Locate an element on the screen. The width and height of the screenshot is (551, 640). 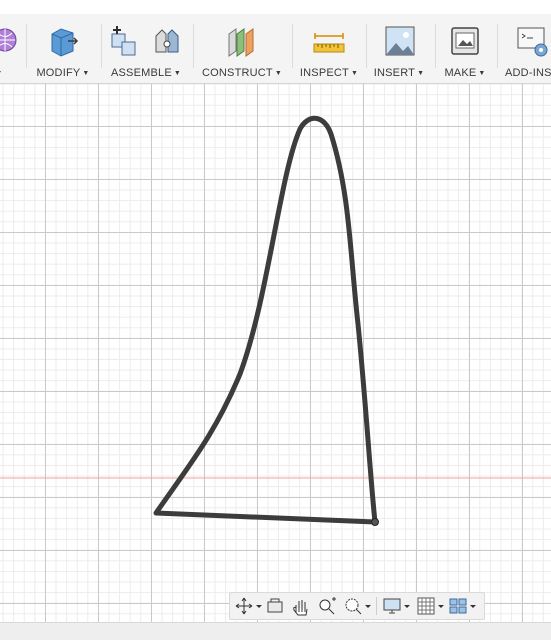
measure-icon is located at coordinates (329, 41).